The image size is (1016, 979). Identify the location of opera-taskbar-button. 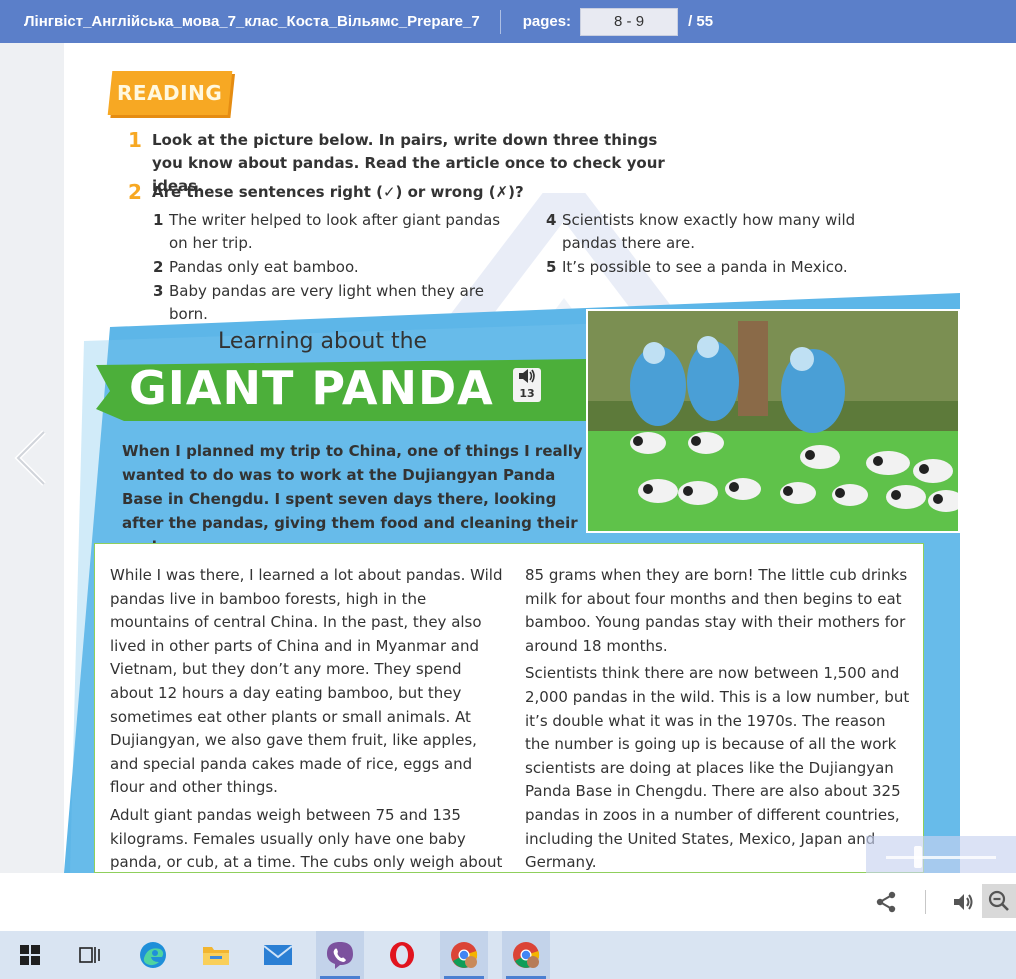
(402, 955).